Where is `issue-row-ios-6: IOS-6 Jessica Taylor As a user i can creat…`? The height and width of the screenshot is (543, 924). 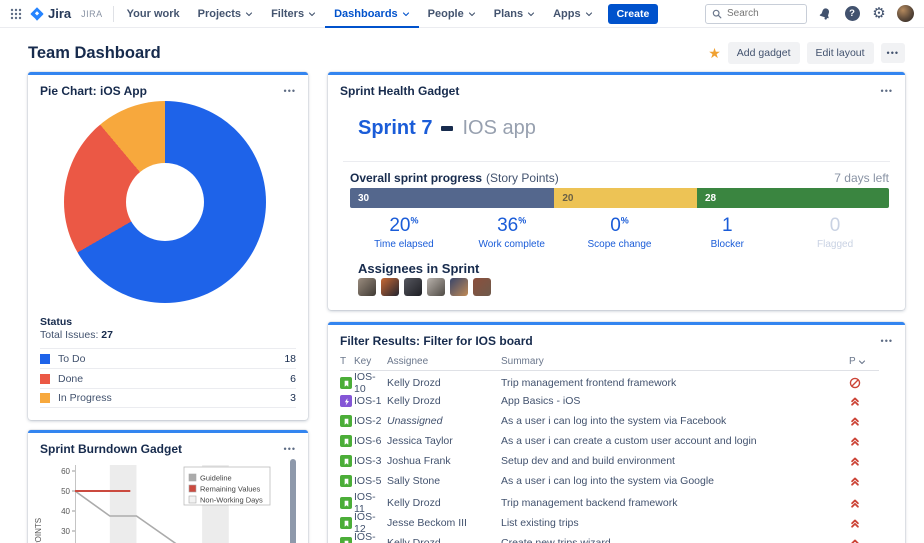
issue-row-ios-6: IOS-6 Jessica Taylor As a user i can creat… is located at coordinates (609, 441).